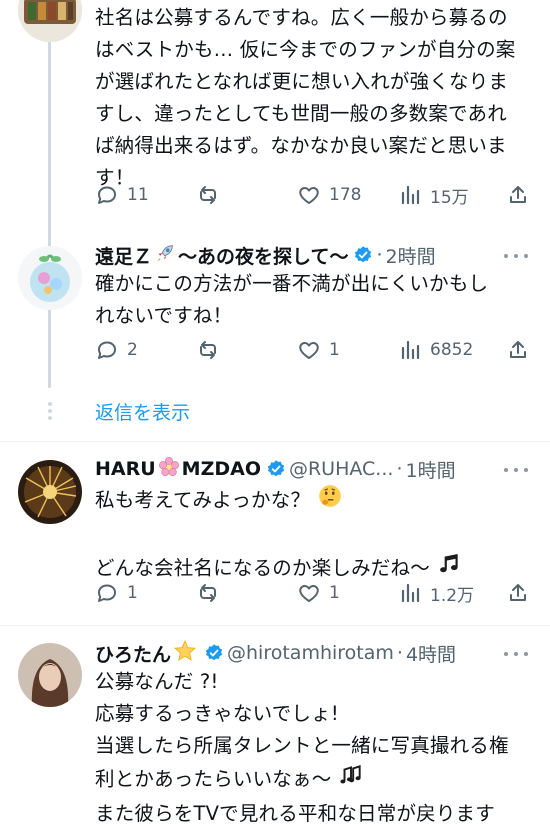 The height and width of the screenshot is (830, 550). I want to click on tweet-line: 私も考えてみよっかな？, so click(278, 501).